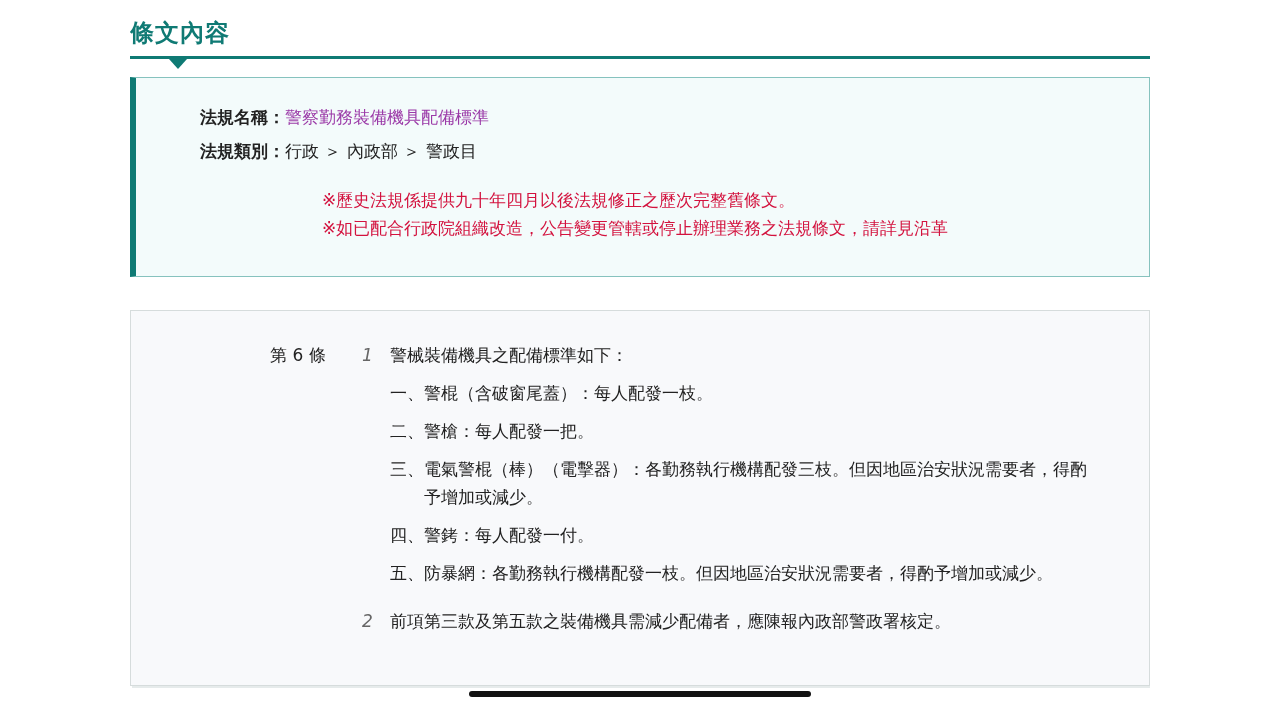 The image size is (1280, 706). Describe the element at coordinates (298, 355) in the screenshot. I see `article-number: 第 6 條` at that location.